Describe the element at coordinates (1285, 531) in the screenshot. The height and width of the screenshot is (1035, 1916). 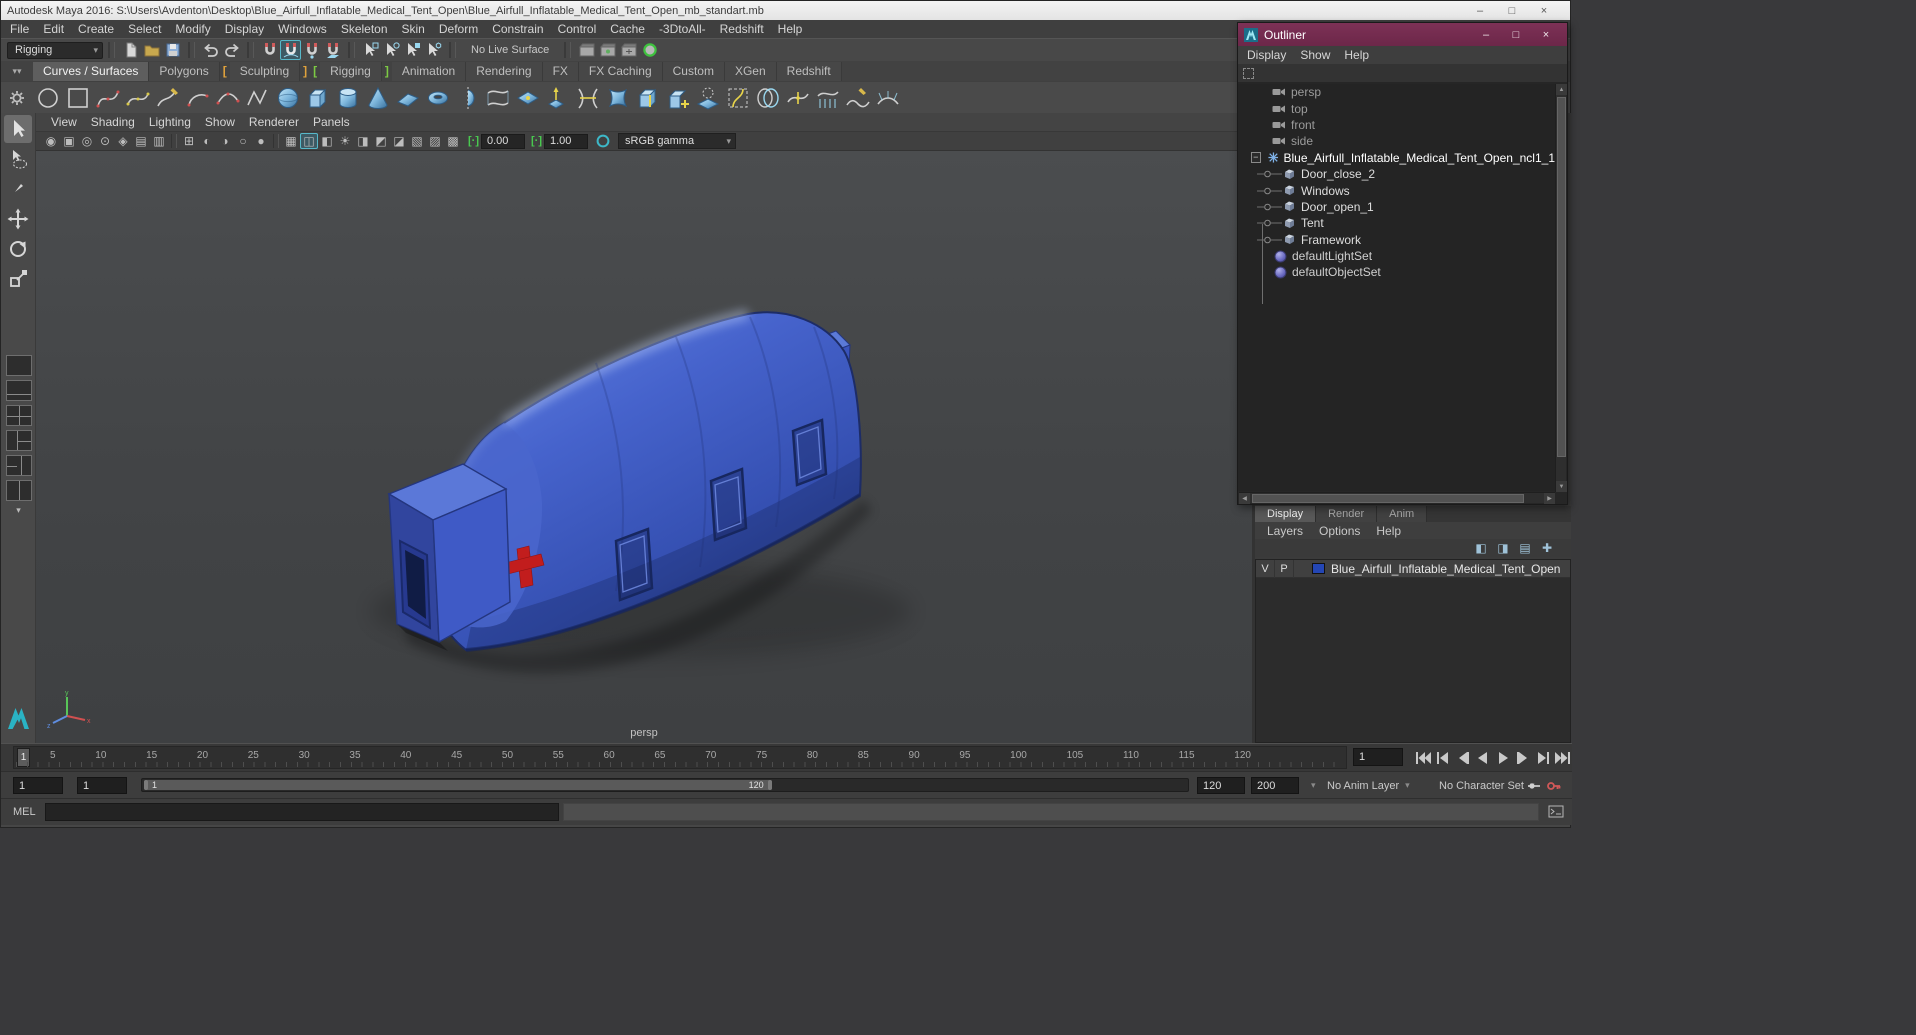
I see `layer-menu-item: Layers` at that location.